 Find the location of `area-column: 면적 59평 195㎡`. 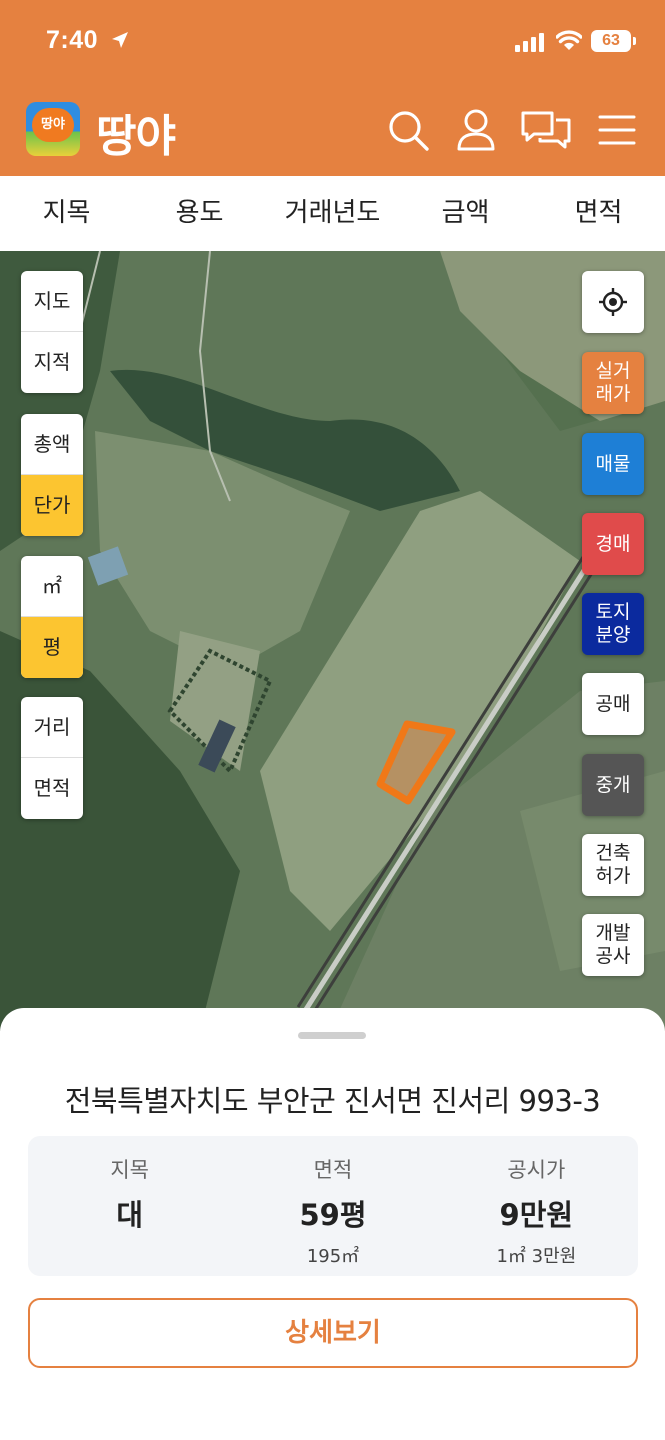

area-column: 면적 59평 195㎡ is located at coordinates (332, 1206).